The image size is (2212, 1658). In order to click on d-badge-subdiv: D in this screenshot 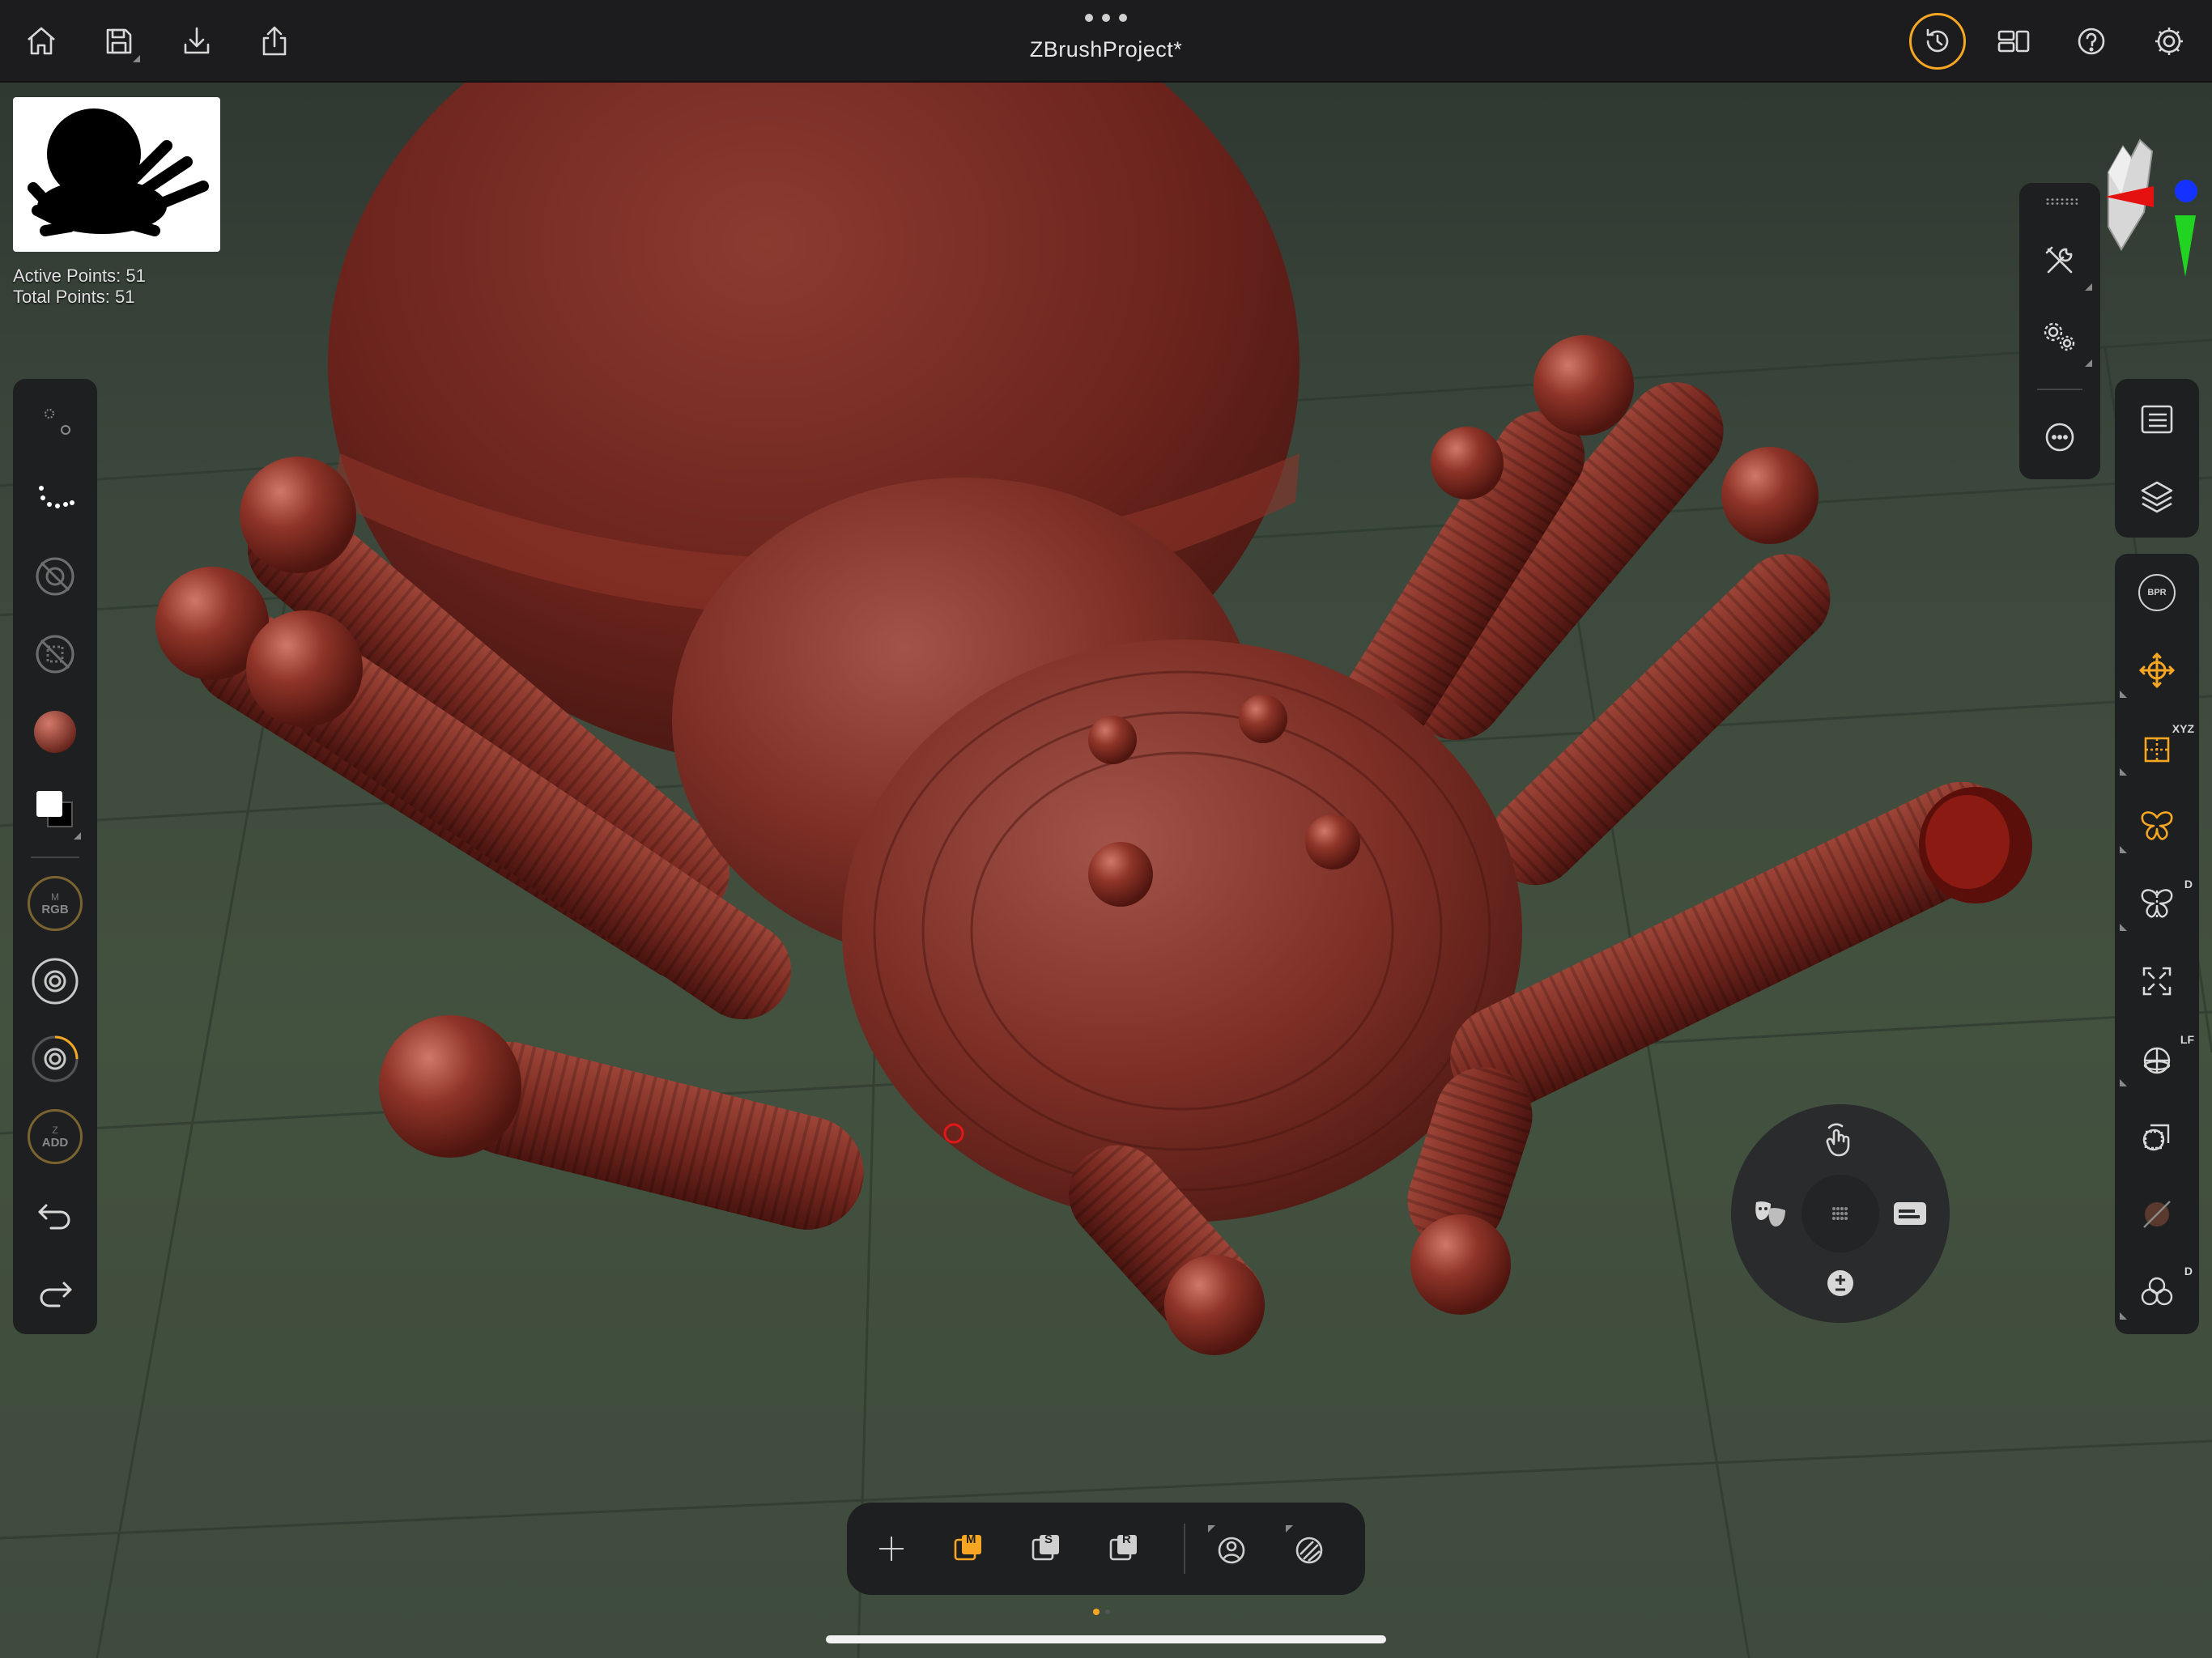, I will do `click(2188, 1271)`.